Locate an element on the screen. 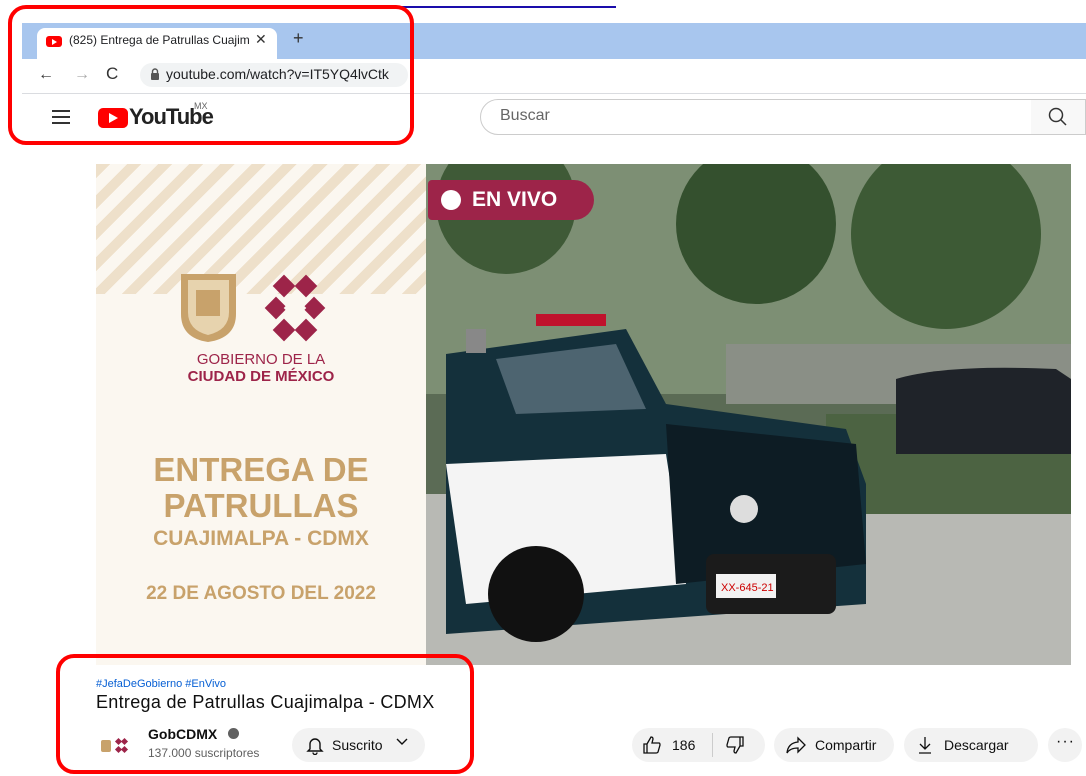 The width and height of the screenshot is (1086, 776). search-input: Buscar is located at coordinates (525, 116).